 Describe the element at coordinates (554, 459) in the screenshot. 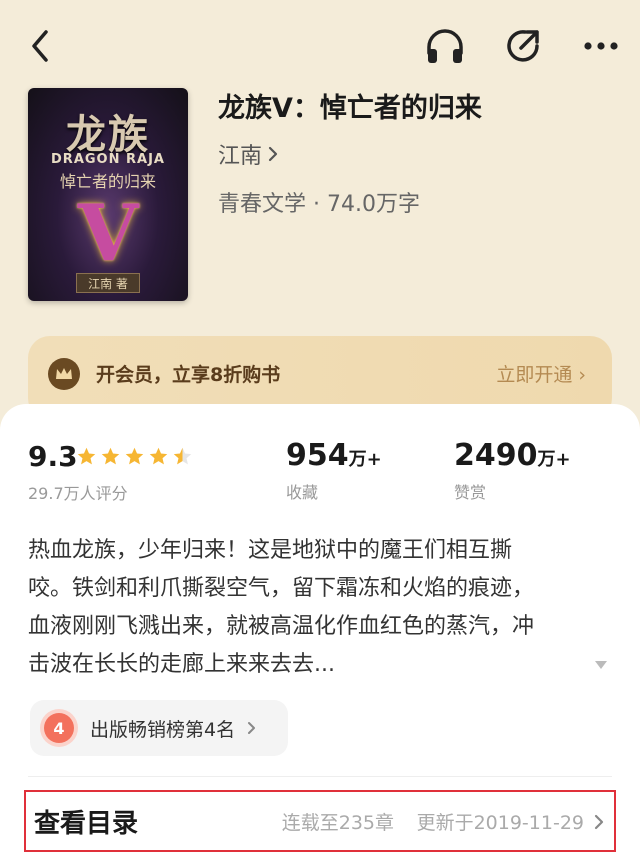

I see `reward-unit: 万+` at that location.